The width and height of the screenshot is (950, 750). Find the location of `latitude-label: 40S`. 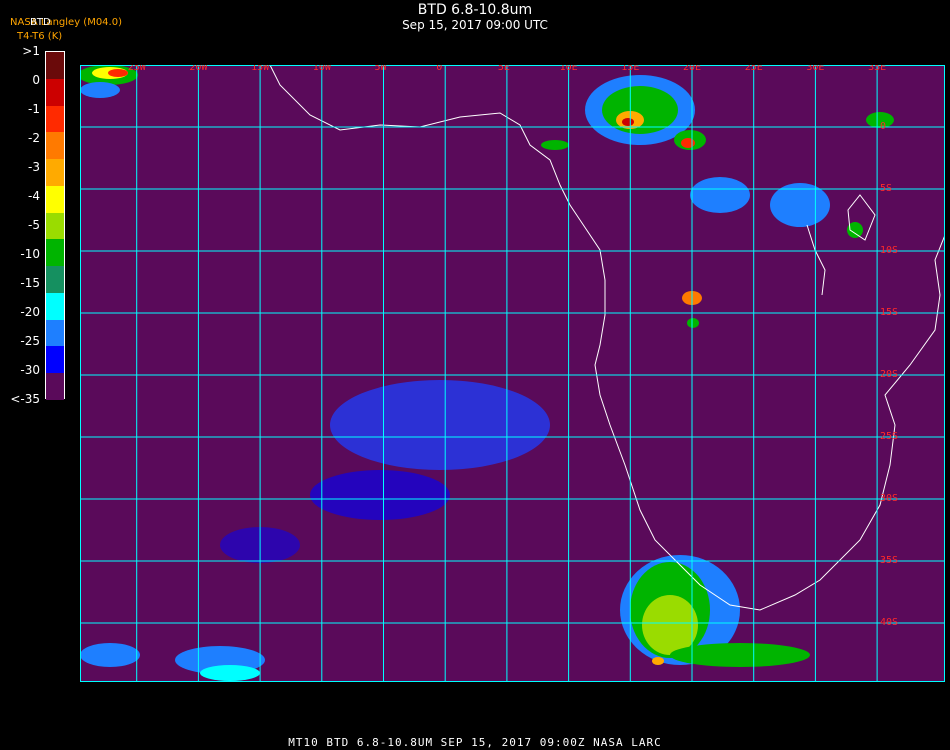

latitude-label: 40S is located at coordinates (889, 622).